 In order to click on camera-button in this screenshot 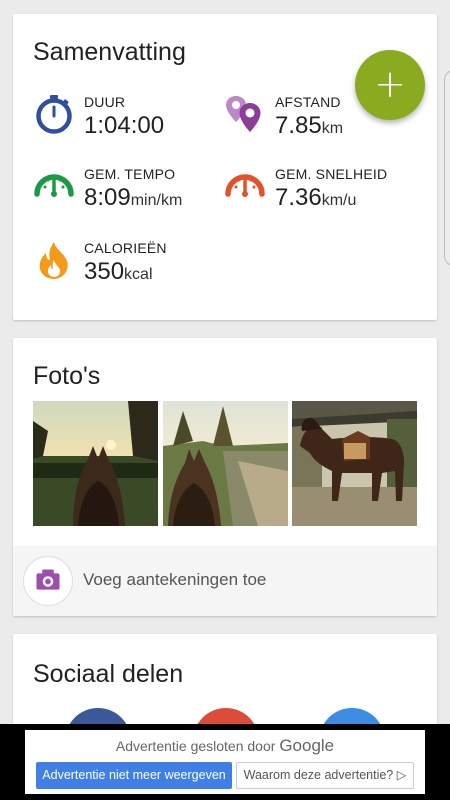, I will do `click(48, 581)`.